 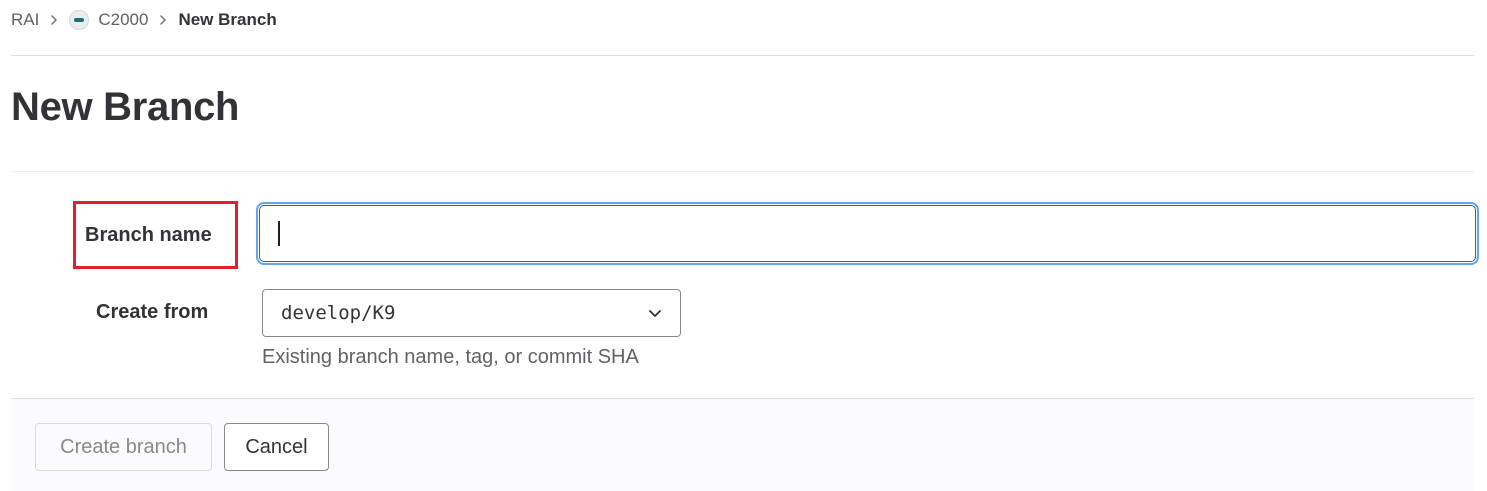 What do you see at coordinates (123, 447) in the screenshot?
I see `create-branch-button: Create branch` at bounding box center [123, 447].